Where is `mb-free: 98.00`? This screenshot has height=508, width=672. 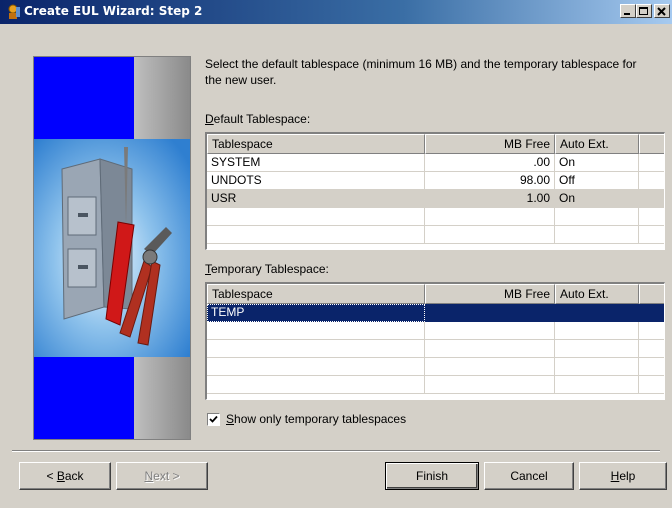
mb-free: 98.00 is located at coordinates (490, 181).